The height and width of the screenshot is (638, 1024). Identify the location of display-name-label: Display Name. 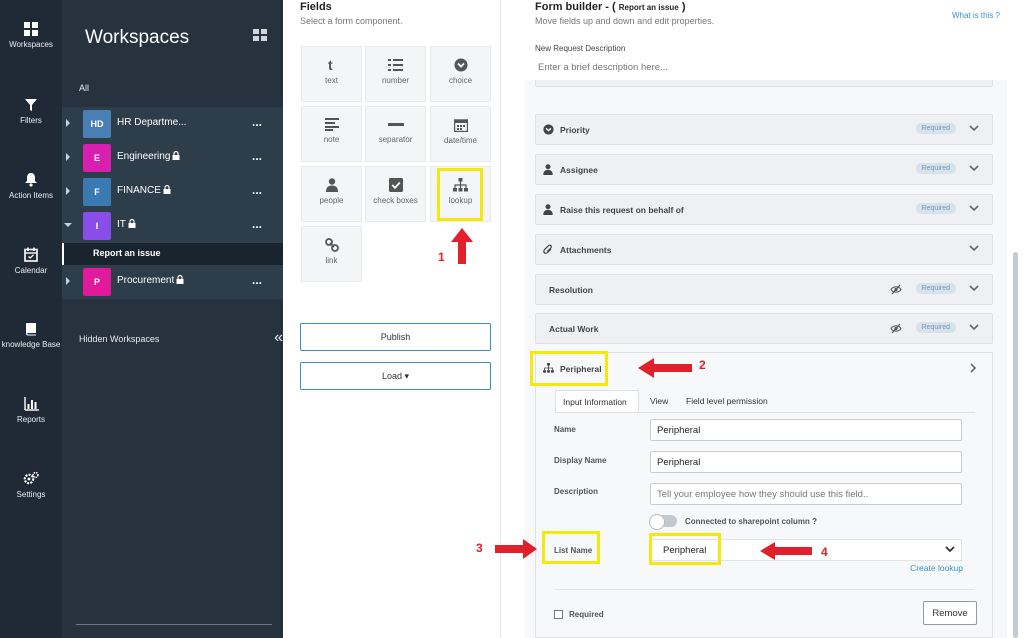
(580, 460).